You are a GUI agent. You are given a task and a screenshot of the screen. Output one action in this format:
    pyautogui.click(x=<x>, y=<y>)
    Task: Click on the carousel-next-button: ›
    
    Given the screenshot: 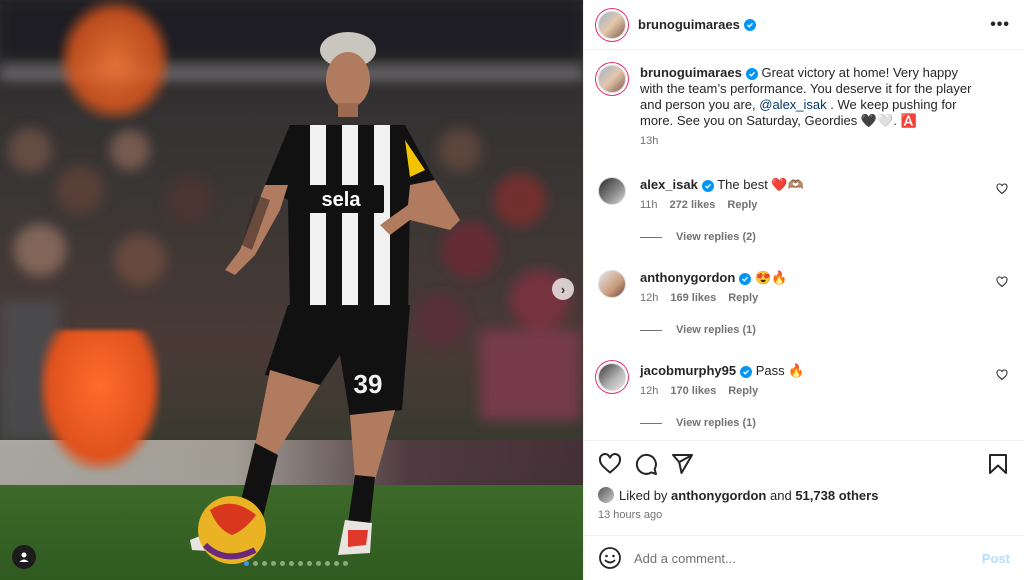 What is the action you would take?
    pyautogui.click(x=563, y=289)
    